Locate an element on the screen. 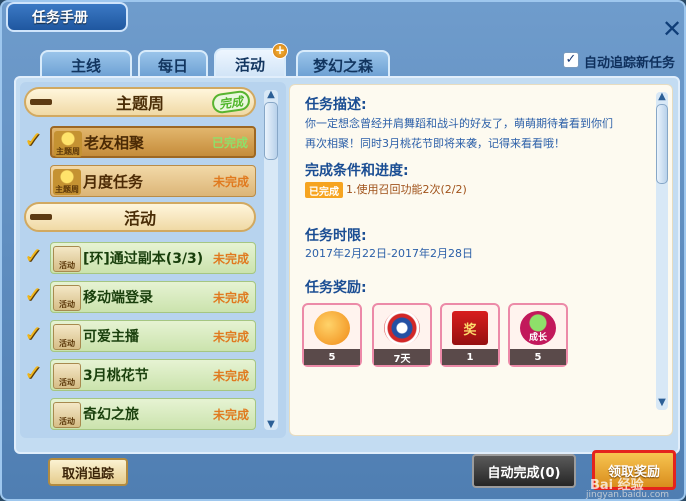 Image resolution: width=686 pixels, height=501 pixels. window-title: 任务手册 is located at coordinates (67, 17).